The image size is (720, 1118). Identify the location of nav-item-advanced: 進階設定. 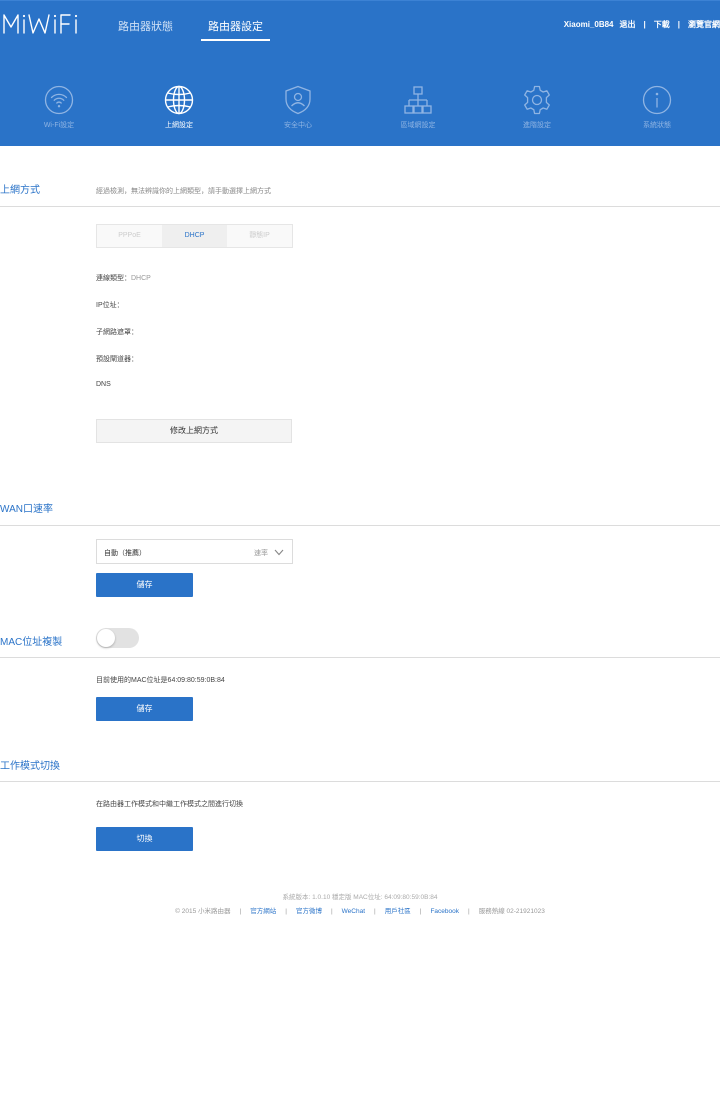
(537, 107).